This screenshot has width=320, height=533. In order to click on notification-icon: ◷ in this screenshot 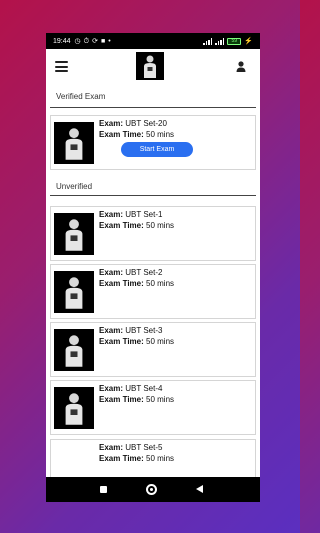, I will do `click(77, 41)`.